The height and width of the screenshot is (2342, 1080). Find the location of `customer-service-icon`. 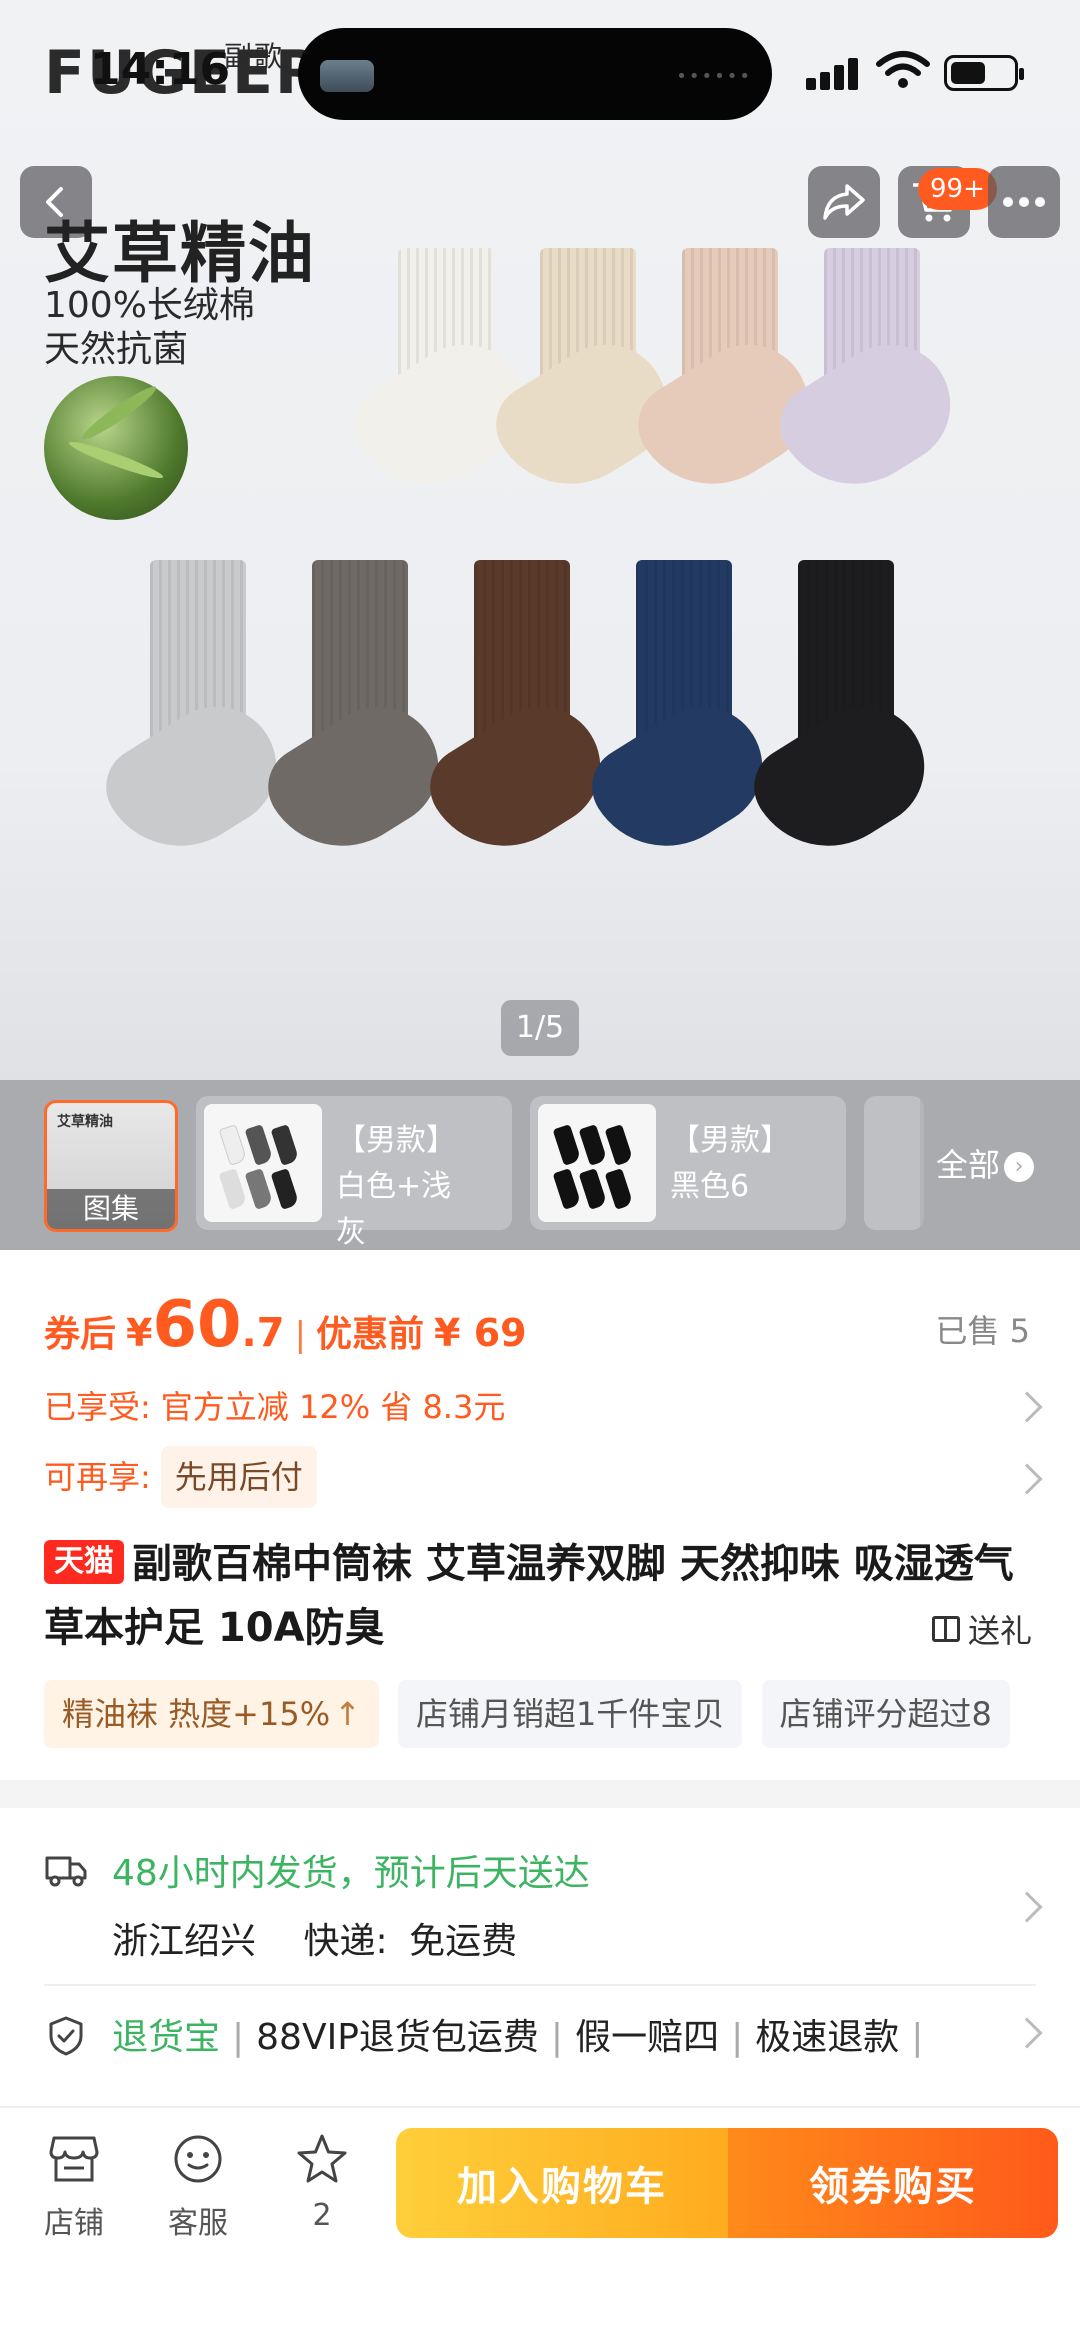

customer-service-icon is located at coordinates (198, 2159).